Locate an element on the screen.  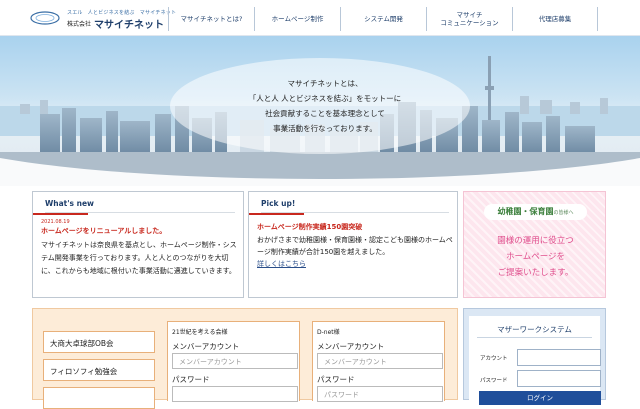
club-link-philosophy: フィロソフィ勉強会 is located at coordinates (99, 370).